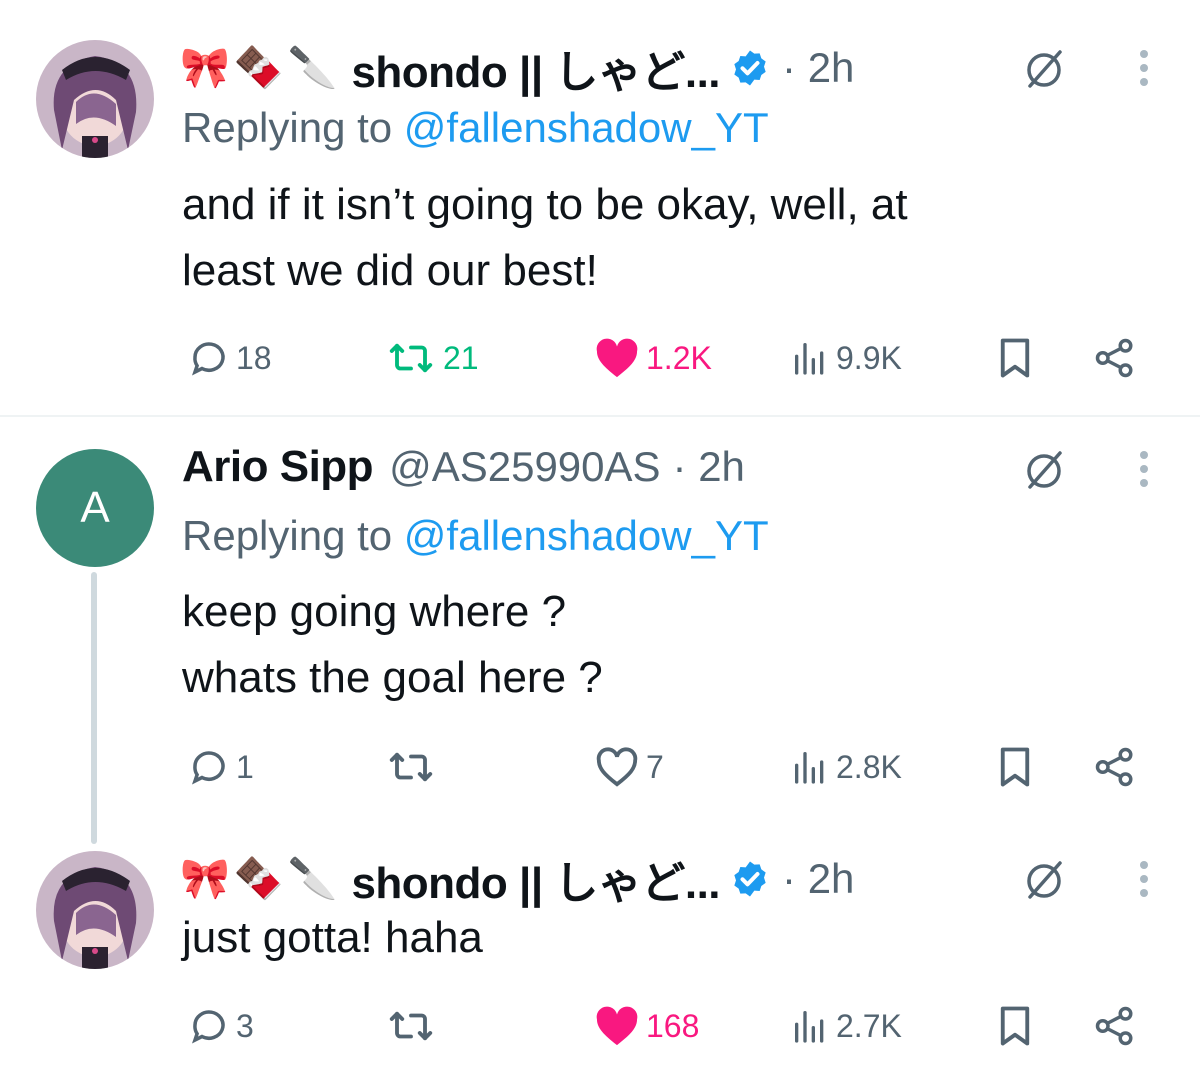  I want to click on like-button: 1.2K, so click(653, 358).